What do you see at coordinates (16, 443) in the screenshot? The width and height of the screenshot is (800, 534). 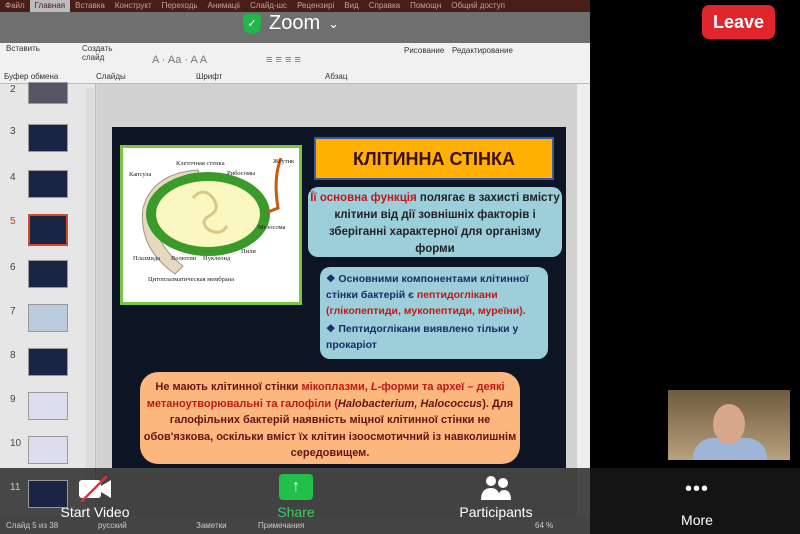 I see `slide-number: 10` at bounding box center [16, 443].